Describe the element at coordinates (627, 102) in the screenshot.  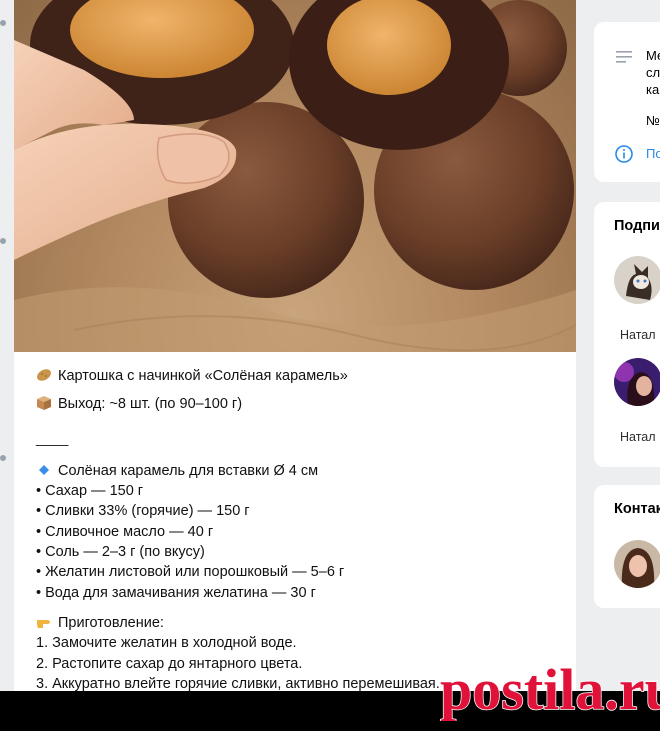
I see `about-card: Ме сл ка № По` at that location.